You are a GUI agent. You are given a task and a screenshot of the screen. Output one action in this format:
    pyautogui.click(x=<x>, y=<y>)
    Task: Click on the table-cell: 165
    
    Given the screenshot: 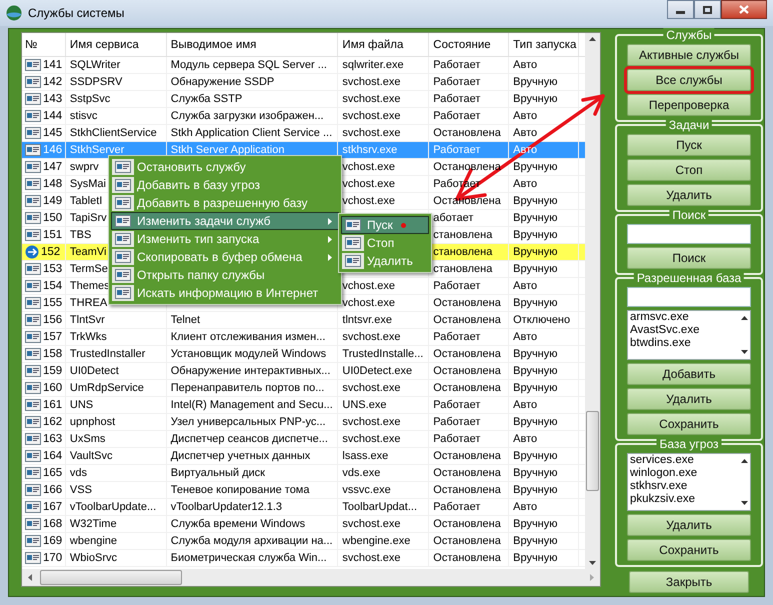 What is the action you would take?
    pyautogui.click(x=52, y=473)
    